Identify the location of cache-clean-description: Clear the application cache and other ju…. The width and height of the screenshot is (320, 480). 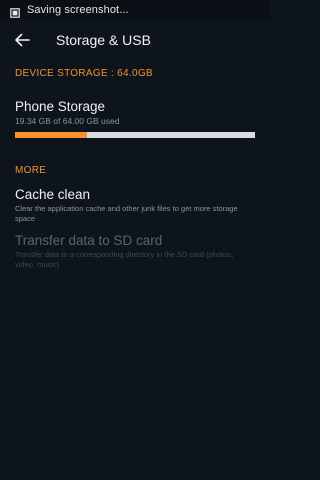
(126, 213).